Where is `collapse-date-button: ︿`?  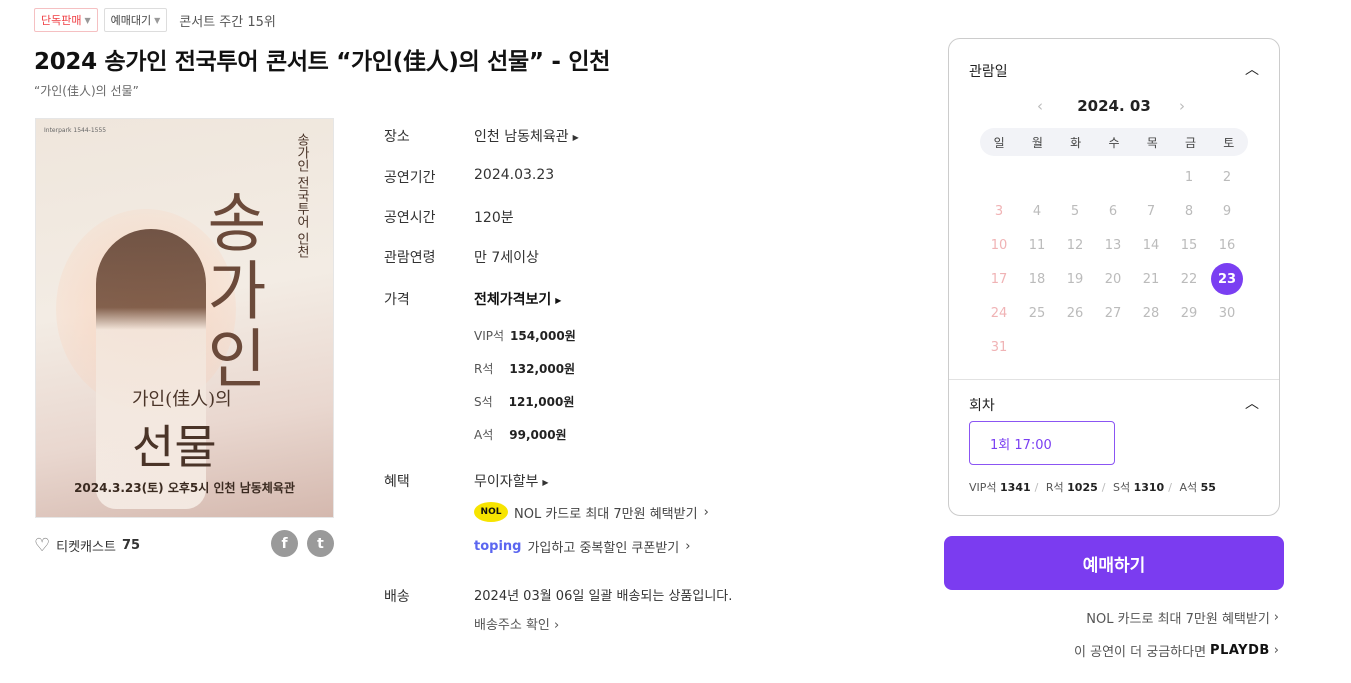 collapse-date-button: ︿ is located at coordinates (1252, 69).